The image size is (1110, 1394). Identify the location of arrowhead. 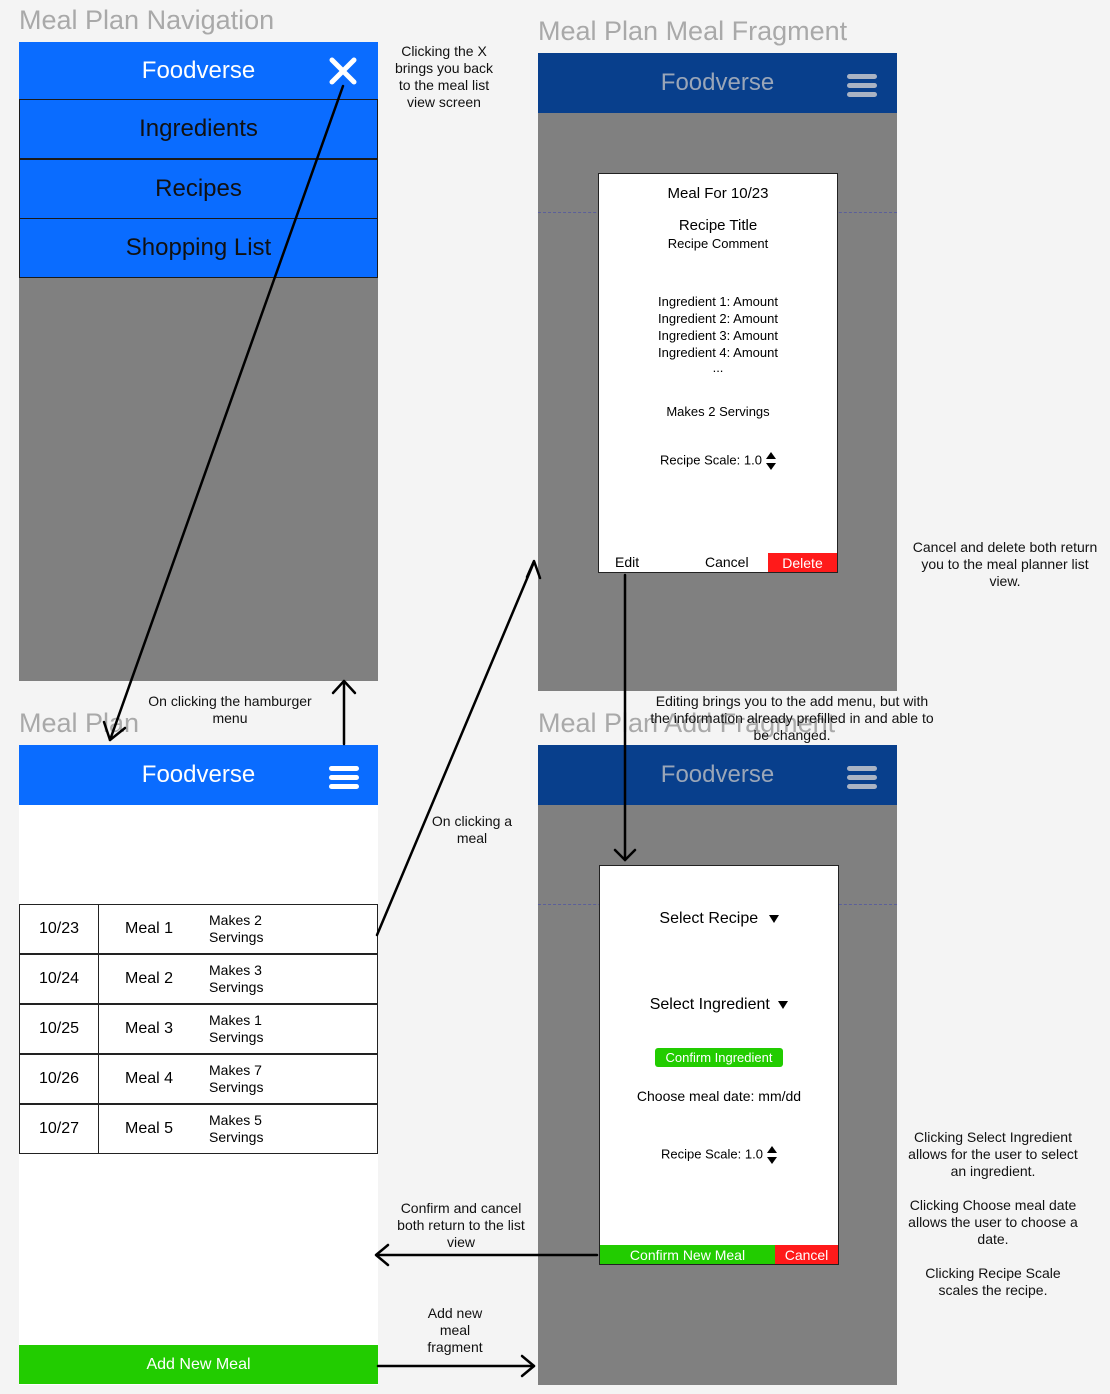
(533, 569).